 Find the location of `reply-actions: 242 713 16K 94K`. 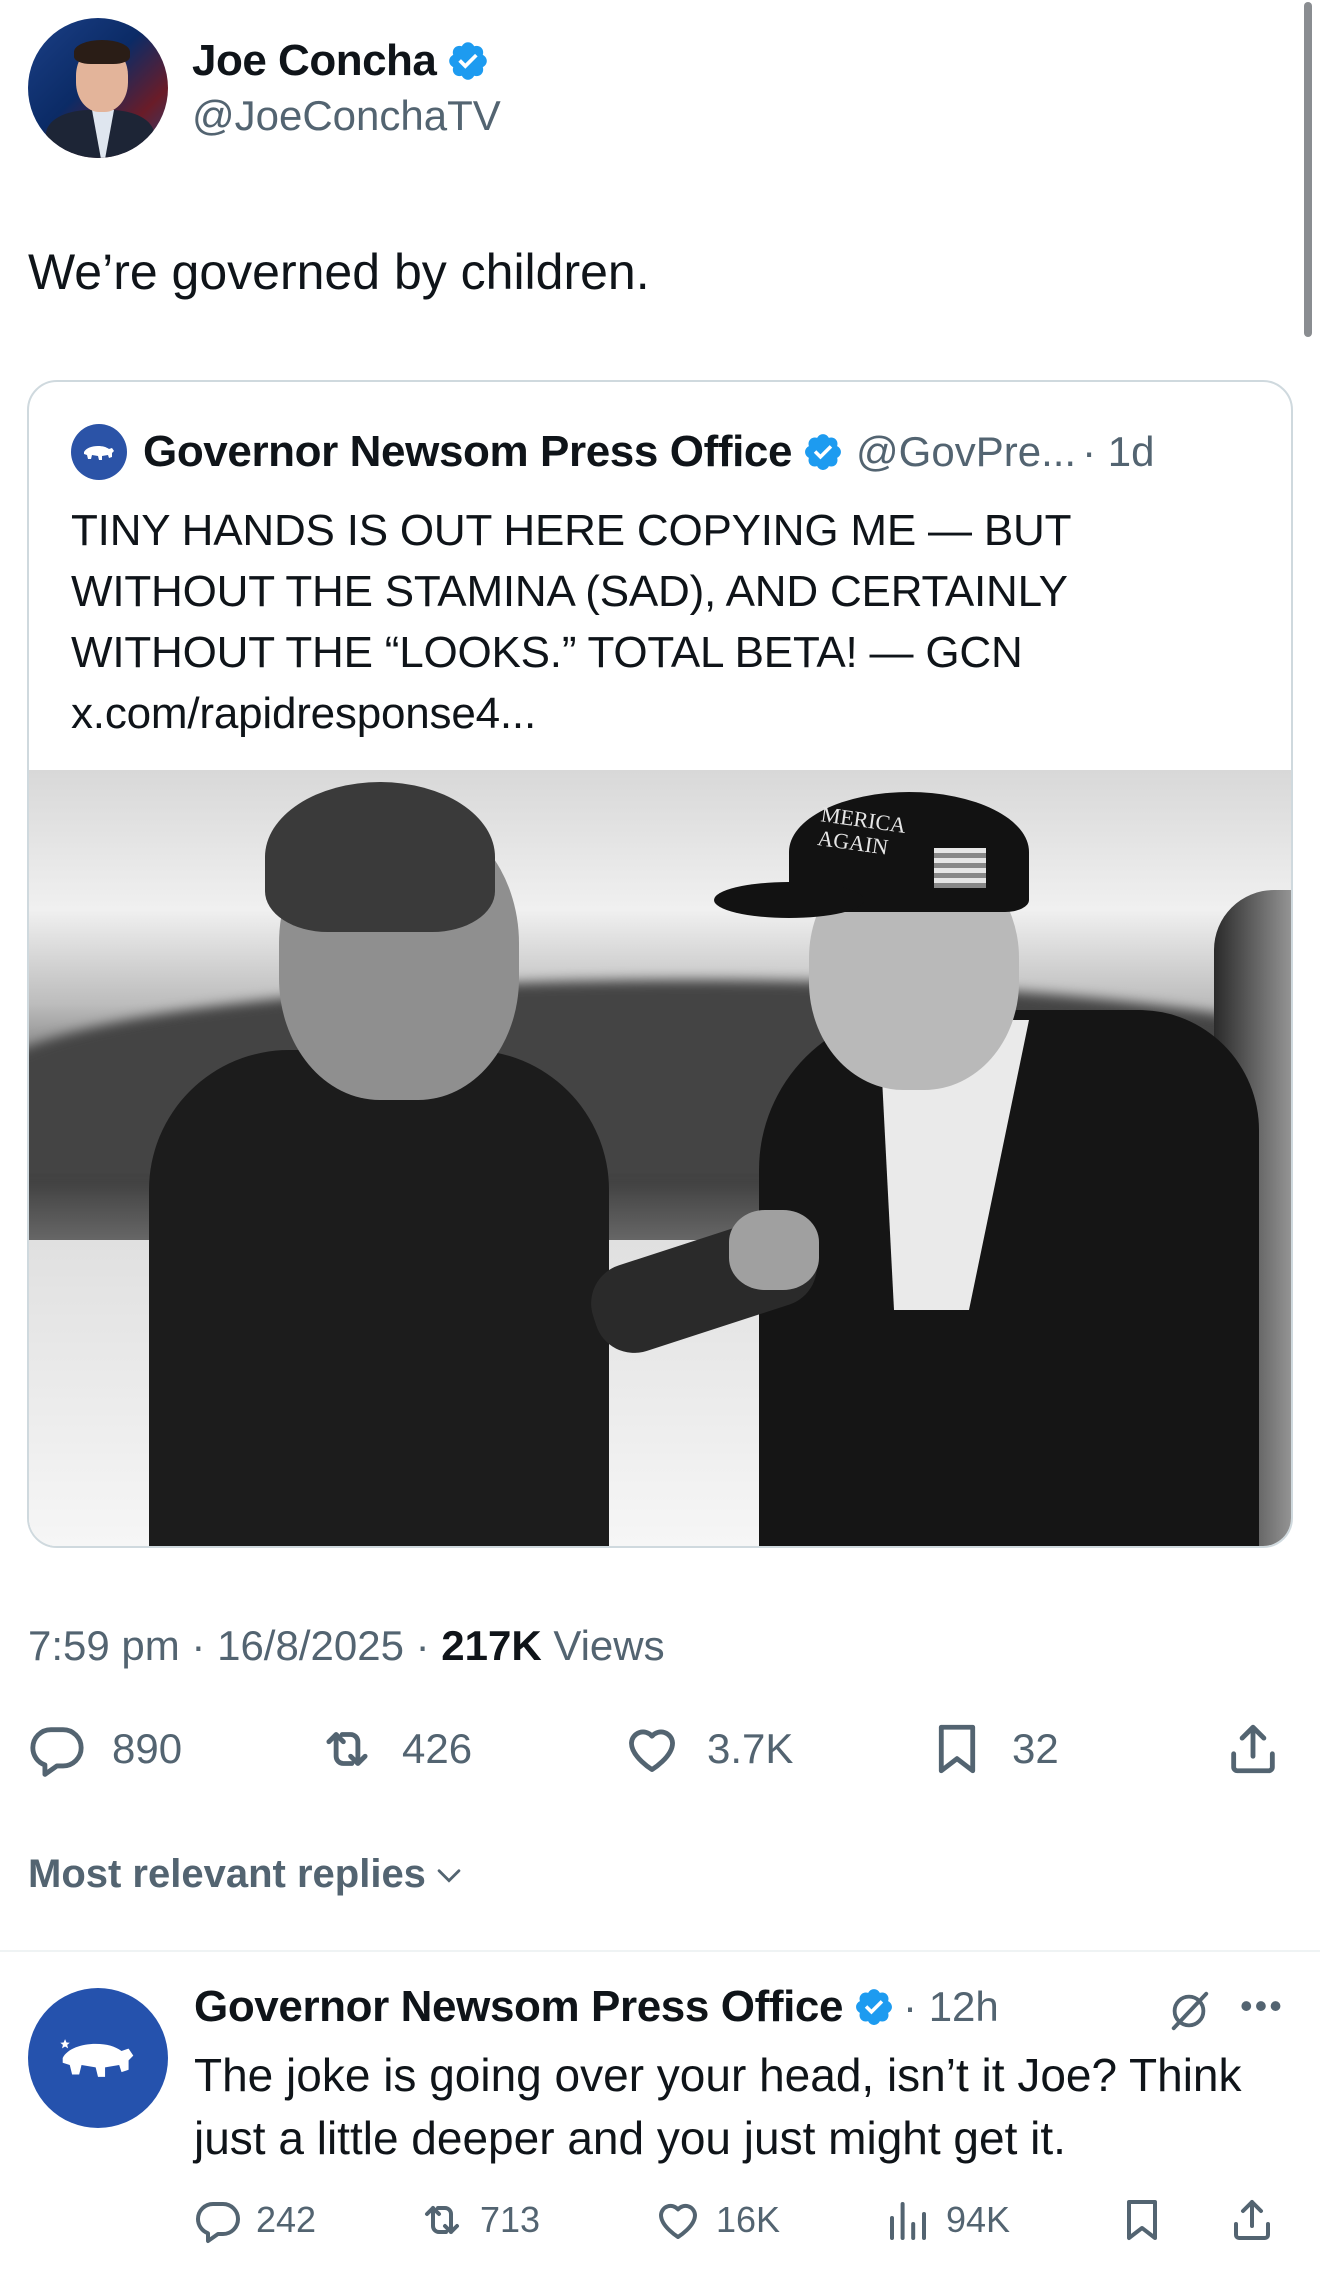

reply-actions: 242 713 16K 94K is located at coordinates (744, 2222).